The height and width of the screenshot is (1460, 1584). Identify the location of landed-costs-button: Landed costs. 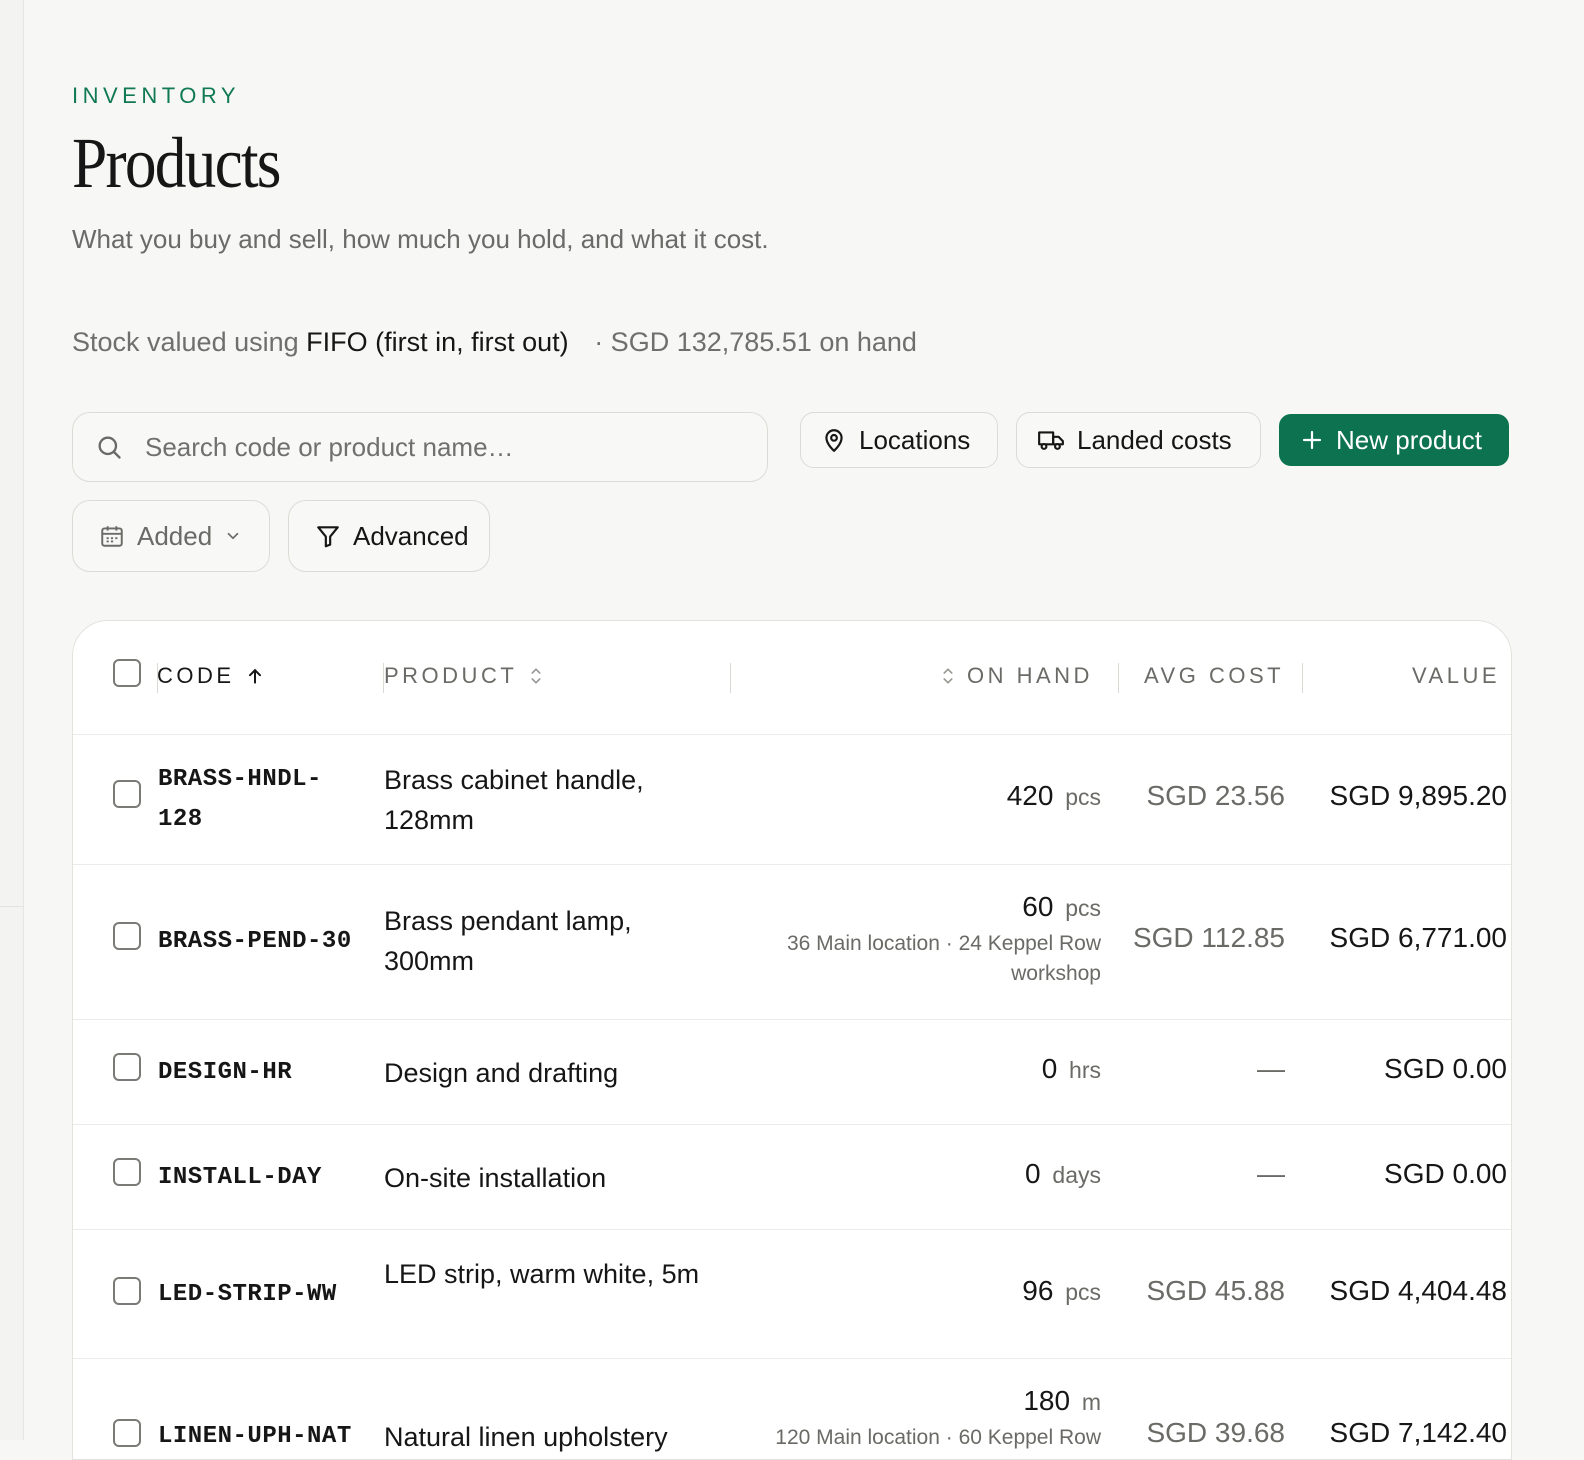
(1138, 440).